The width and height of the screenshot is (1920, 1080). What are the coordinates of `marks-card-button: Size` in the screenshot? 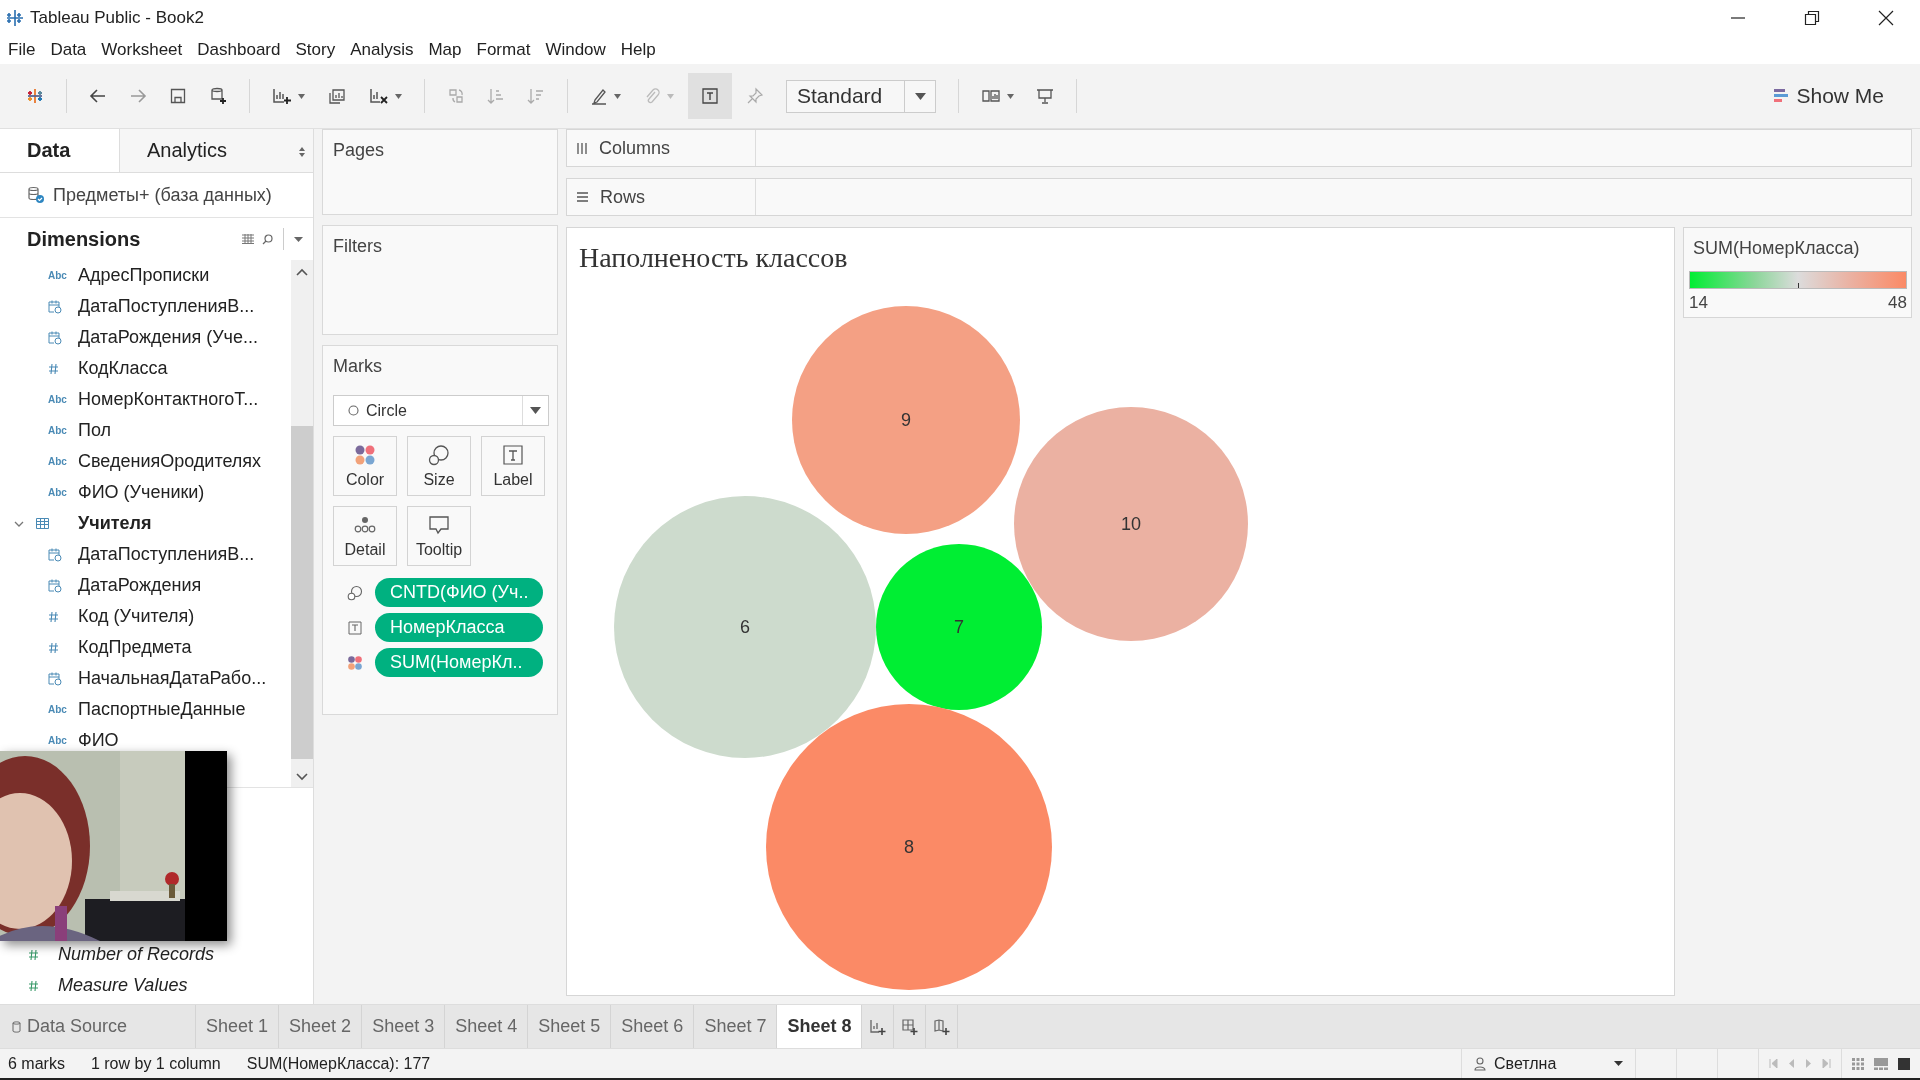 It's located at (439, 466).